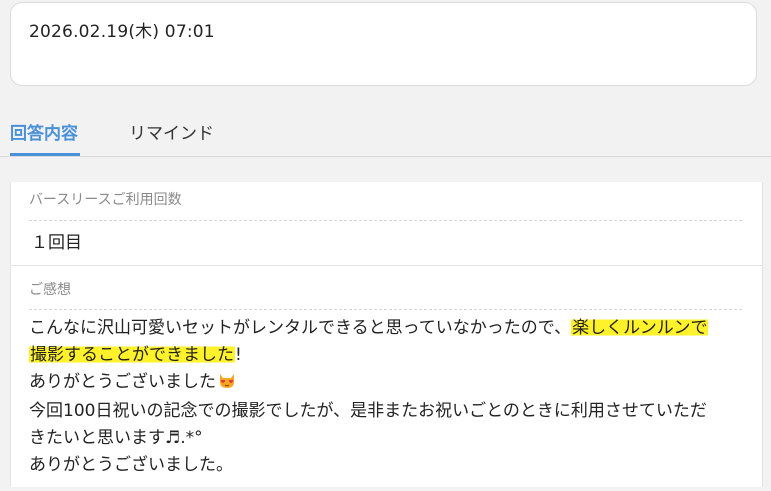 This screenshot has height=491, width=771. What do you see at coordinates (56, 243) in the screenshot?
I see `usage-count-value: １回目` at bounding box center [56, 243].